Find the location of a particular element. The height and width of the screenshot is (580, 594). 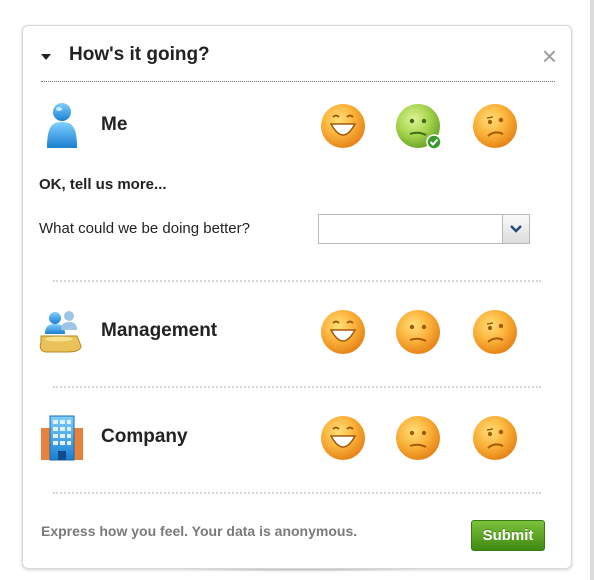

neutral-face-icon-selected is located at coordinates (418, 126).